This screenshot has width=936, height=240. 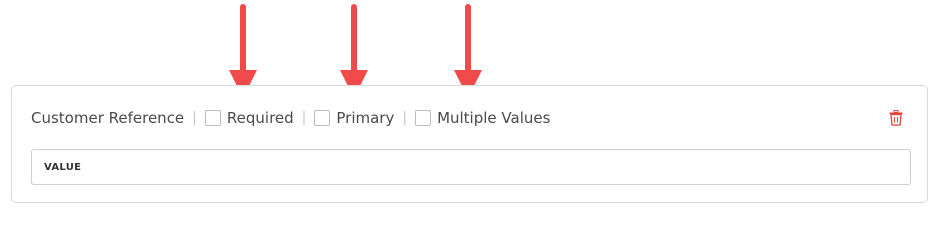 What do you see at coordinates (365, 118) in the screenshot?
I see `primary-label: Primary` at bounding box center [365, 118].